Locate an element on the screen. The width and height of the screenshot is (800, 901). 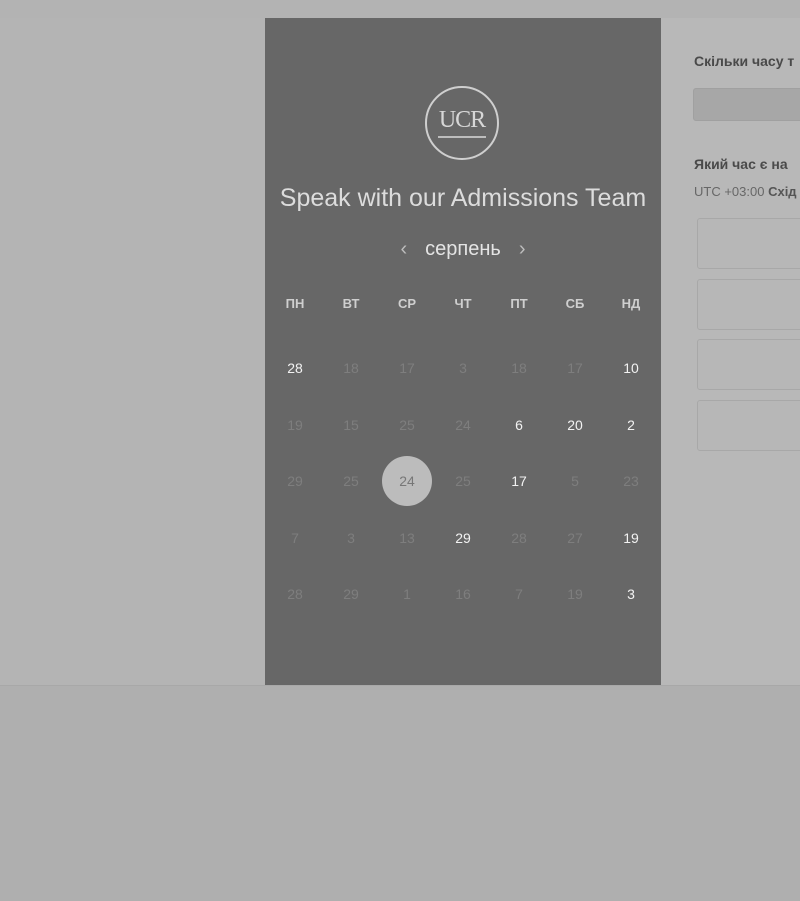
day-number: 2 is located at coordinates (631, 424).